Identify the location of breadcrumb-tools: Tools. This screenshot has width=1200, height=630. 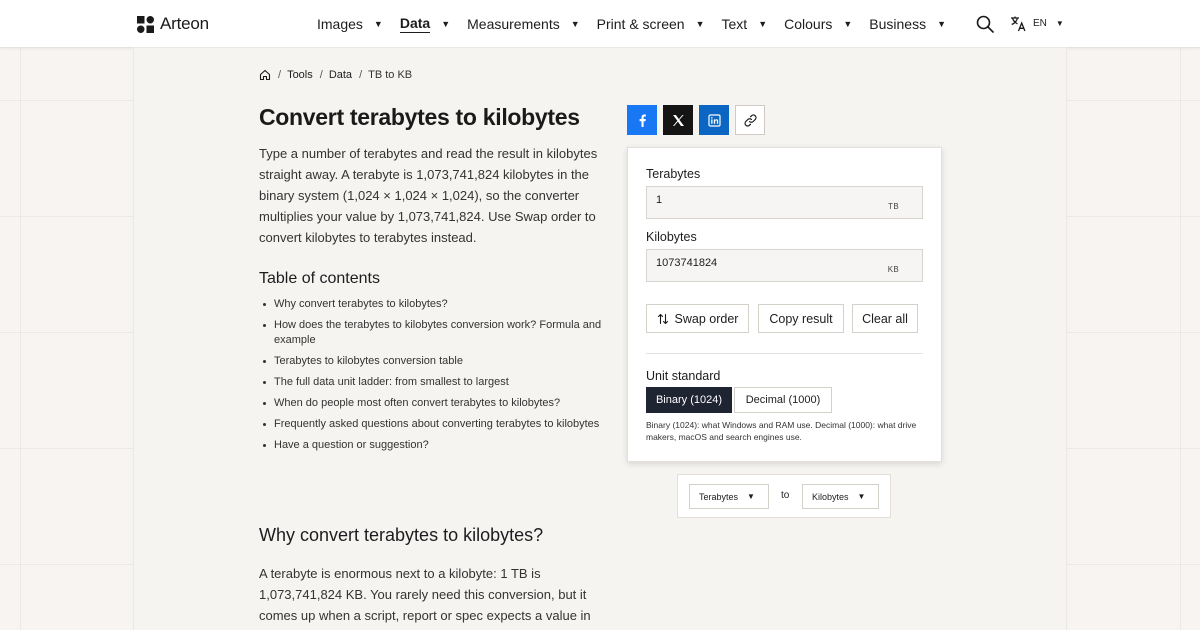
(300, 75).